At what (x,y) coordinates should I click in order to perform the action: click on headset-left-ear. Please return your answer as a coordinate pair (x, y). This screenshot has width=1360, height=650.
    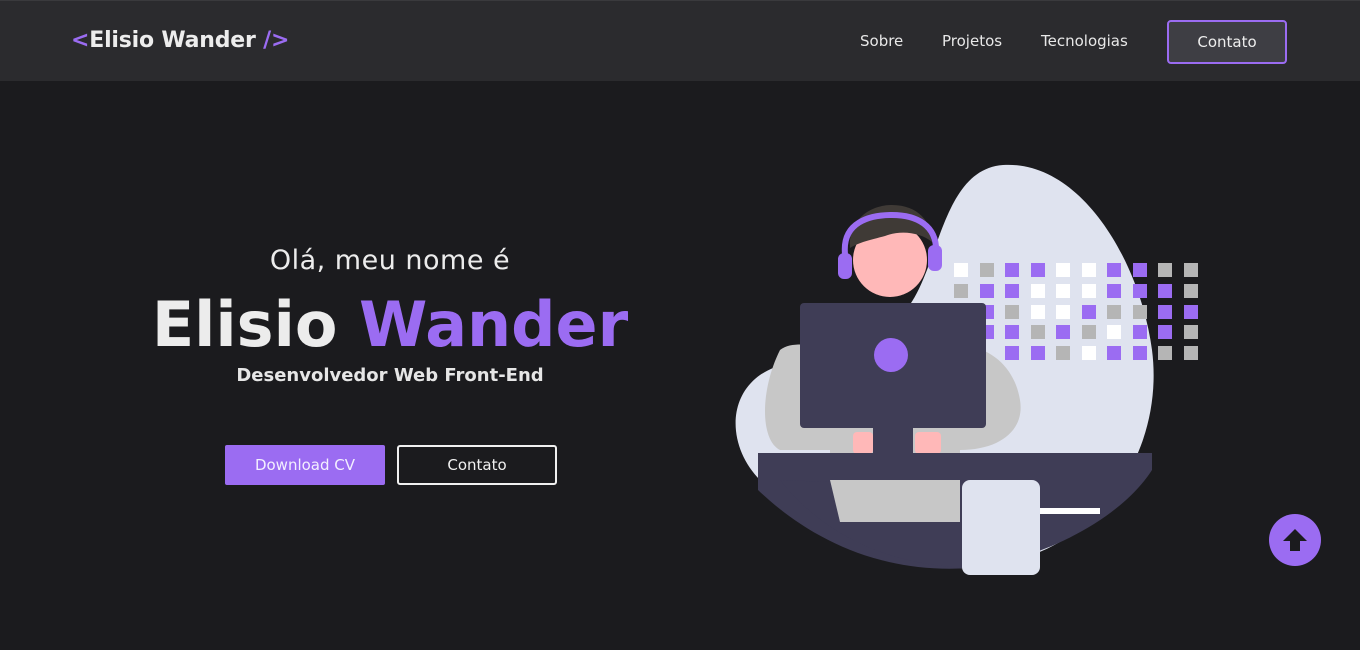
    Looking at the image, I should click on (845, 266).